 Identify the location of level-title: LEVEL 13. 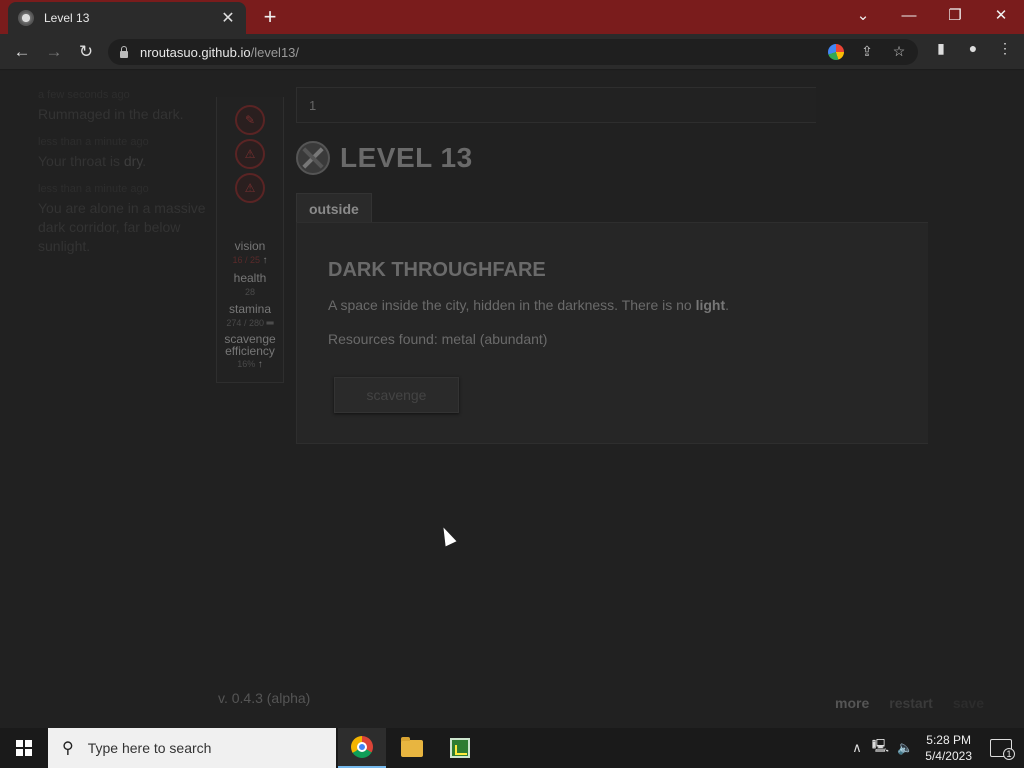
(406, 157).